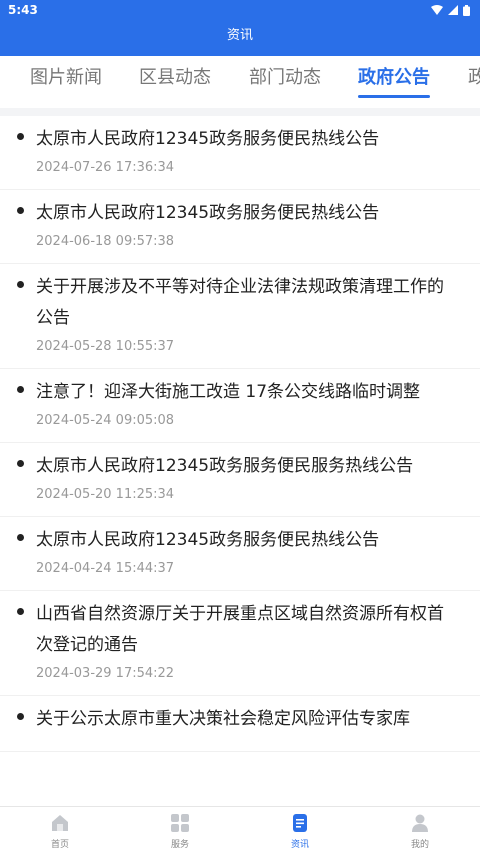 This screenshot has height=855, width=480. Describe the element at coordinates (225, 466) in the screenshot. I see `item-title: 太原市人民政府12345政务服务便民服务热线公告` at that location.